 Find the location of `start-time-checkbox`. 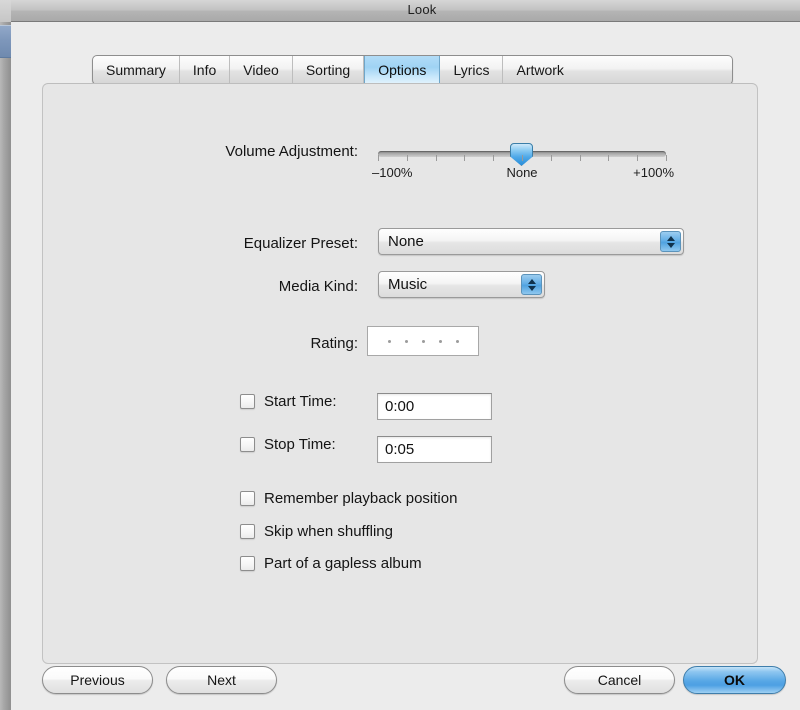

start-time-checkbox is located at coordinates (247, 401).